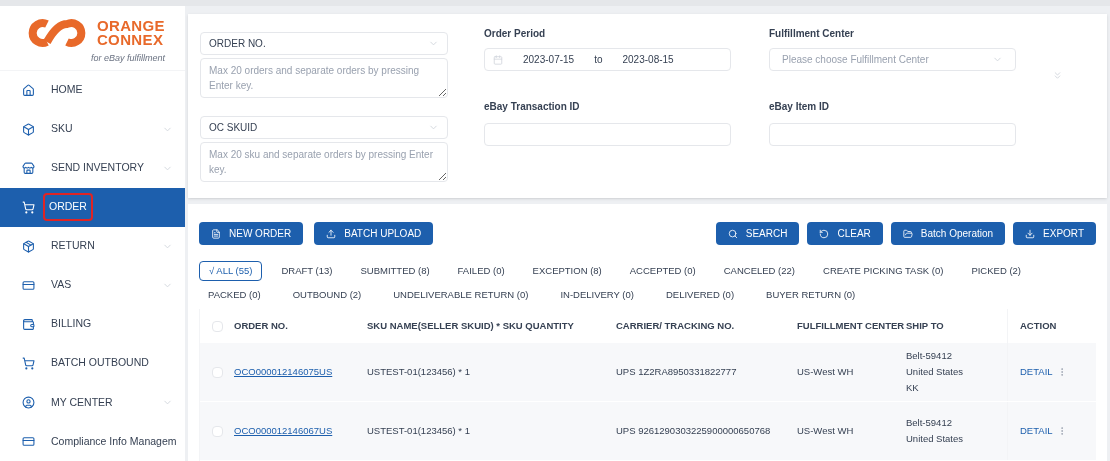 The height and width of the screenshot is (461, 1110). I want to click on order-link: OCO000012146075US, so click(283, 371).